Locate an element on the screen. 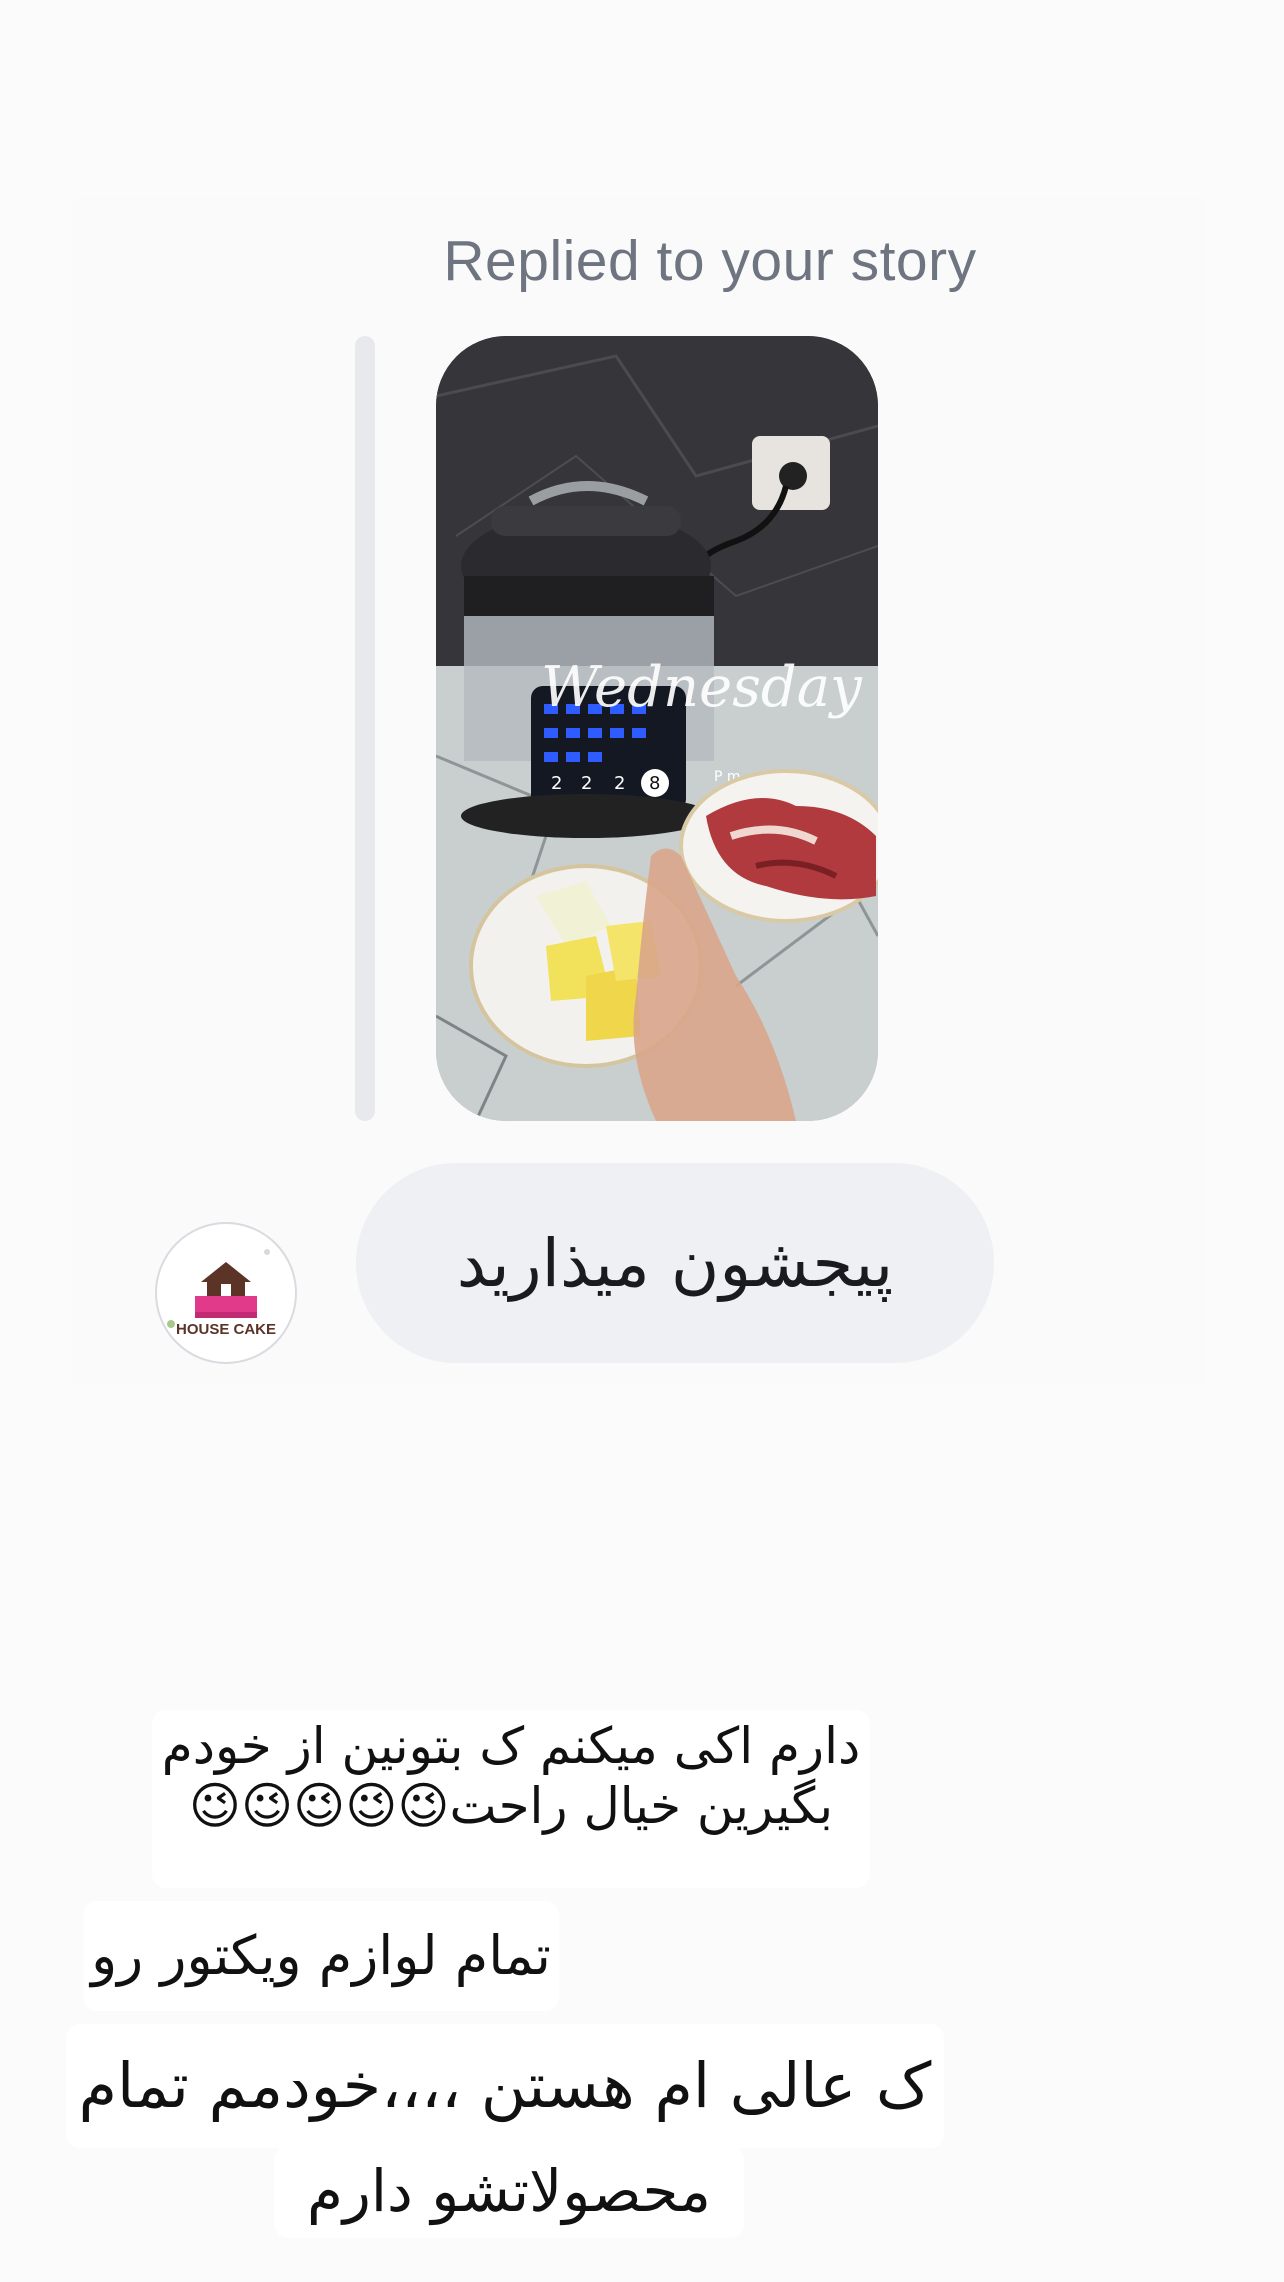  caption-line: بگیرین خیال راحت😉😉😉😉😉 is located at coordinates (511, 1806).